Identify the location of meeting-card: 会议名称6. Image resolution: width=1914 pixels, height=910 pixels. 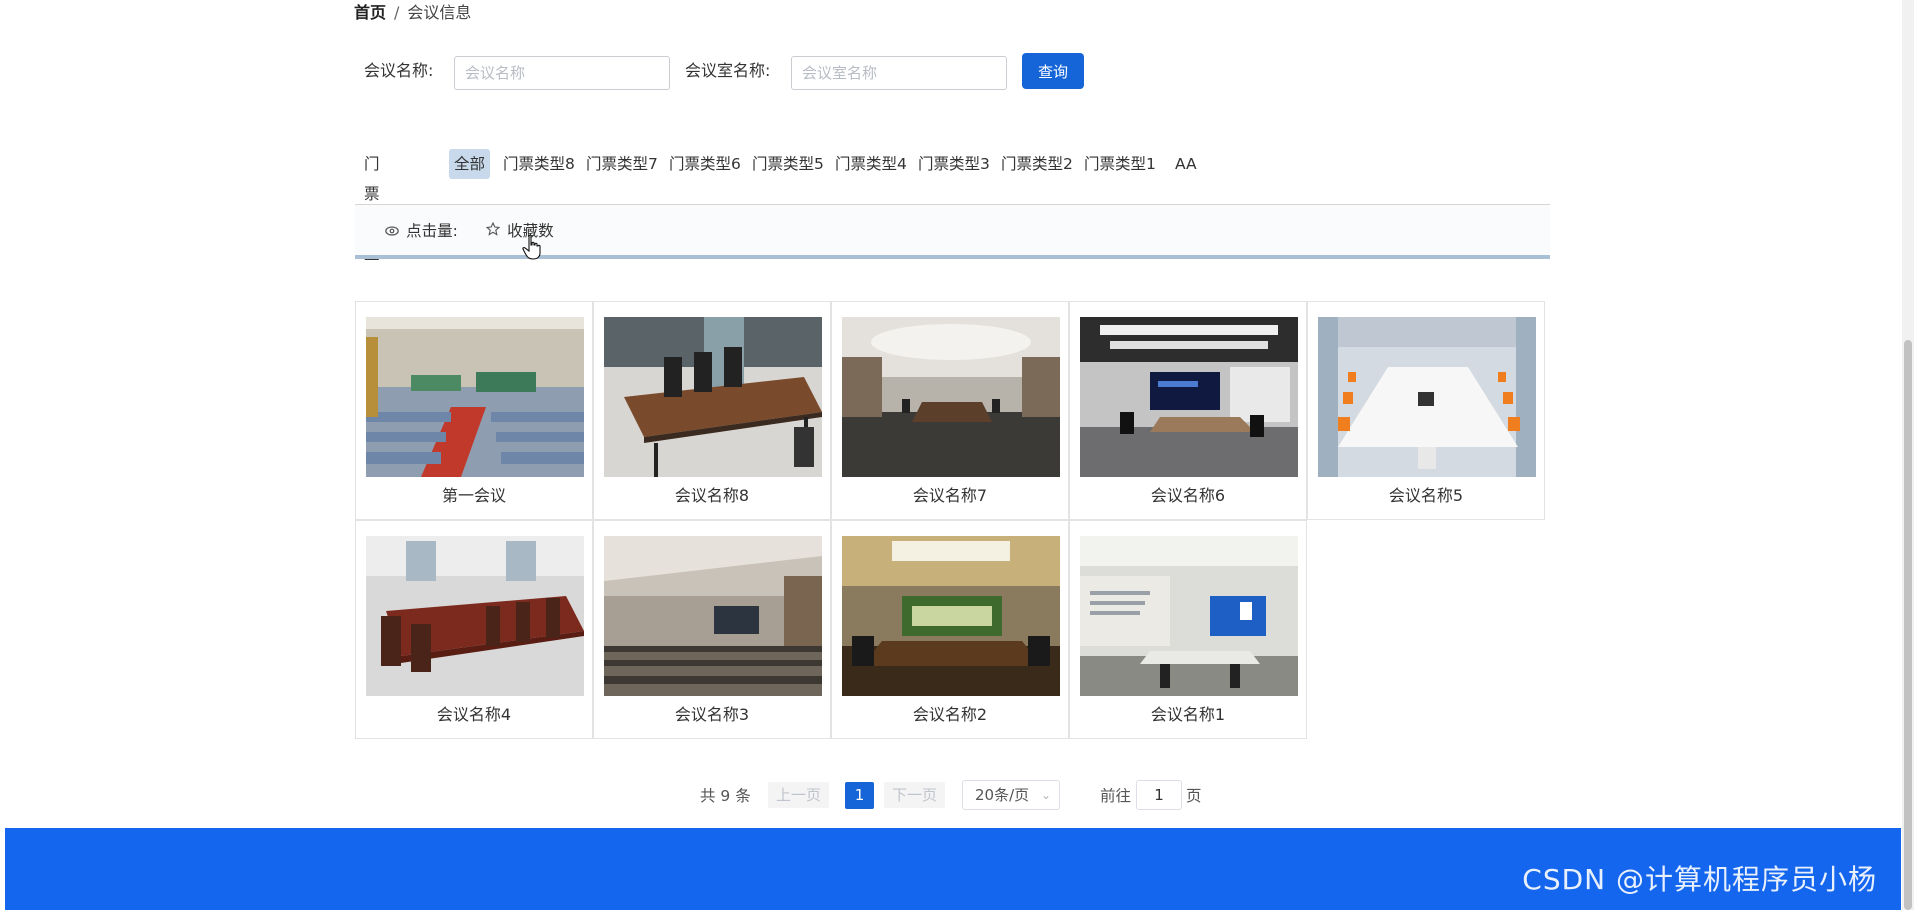
(1188, 410).